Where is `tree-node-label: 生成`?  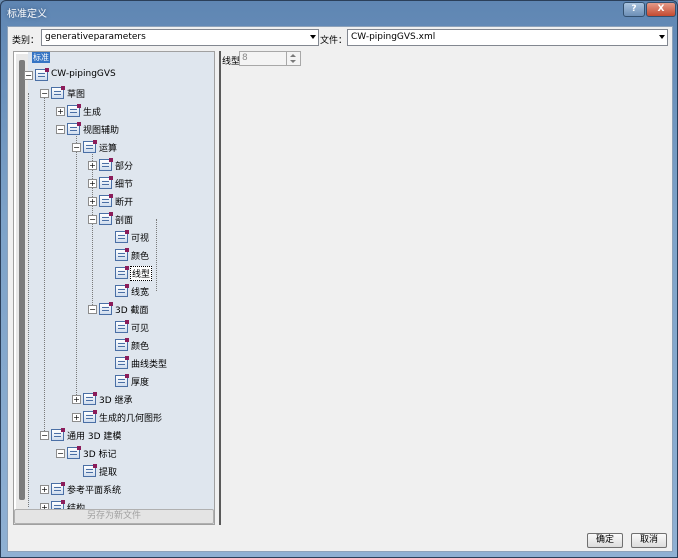
tree-node-label: 生成 is located at coordinates (92, 113).